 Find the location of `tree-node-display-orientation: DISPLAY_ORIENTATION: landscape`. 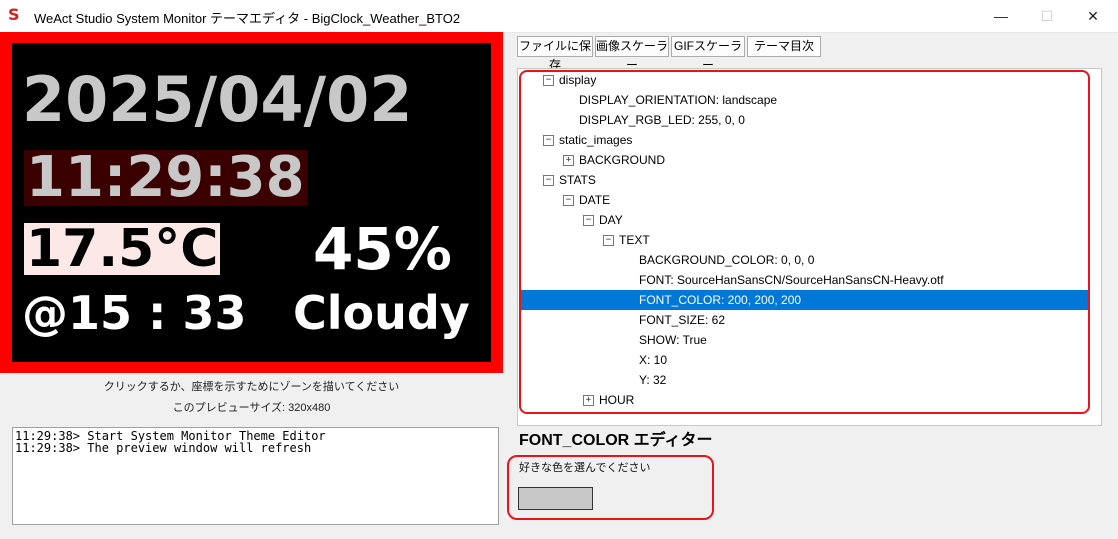

tree-node-display-orientation: DISPLAY_ORIENTATION: landscape is located at coordinates (809, 100).